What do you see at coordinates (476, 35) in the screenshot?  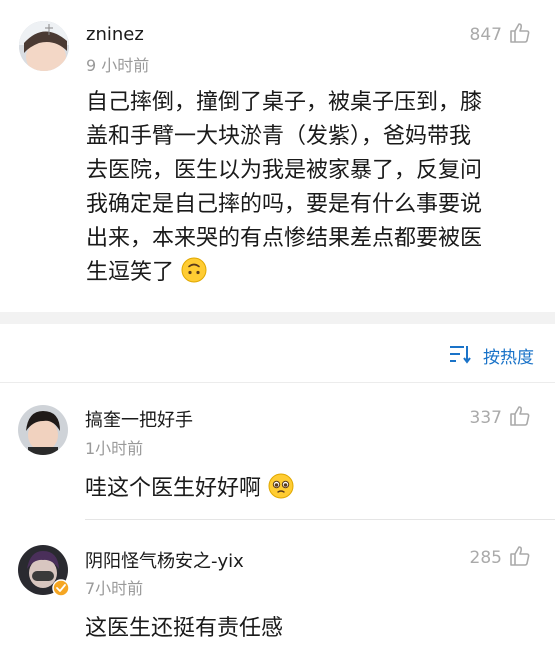 I see `like-count: 847` at bounding box center [476, 35].